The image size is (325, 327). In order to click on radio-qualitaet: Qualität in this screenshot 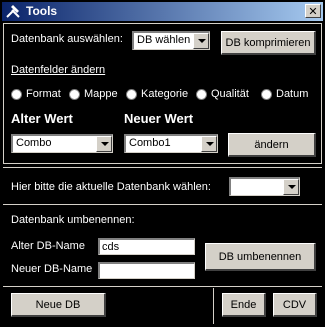, I will do `click(222, 94)`.